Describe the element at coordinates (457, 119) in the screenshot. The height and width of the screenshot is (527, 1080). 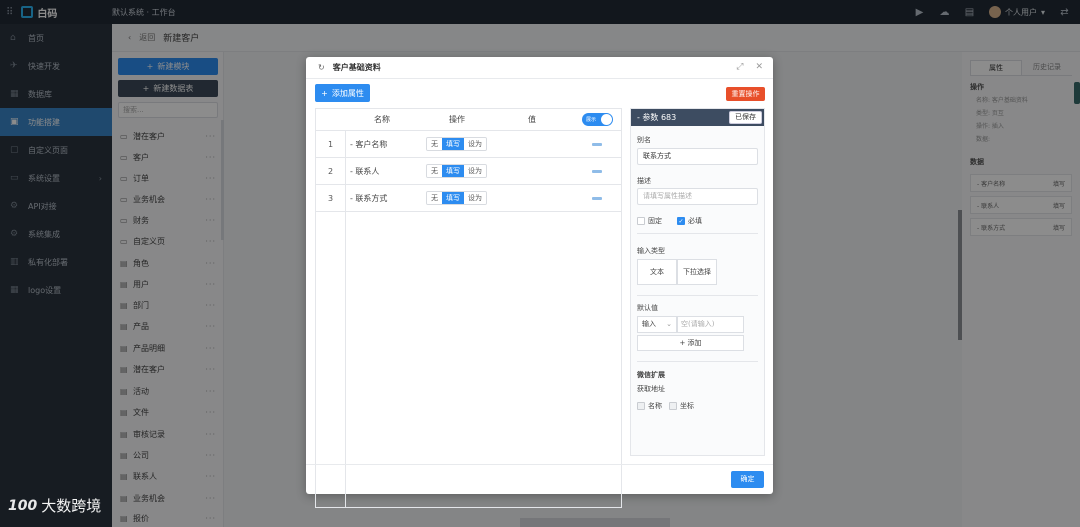
I see `column-header-op: 操作` at that location.